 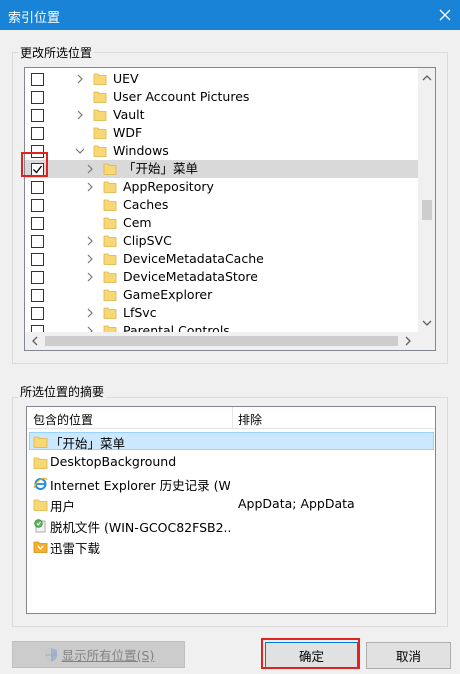 I want to click on tree-row: UEV, so click(x=221, y=79).